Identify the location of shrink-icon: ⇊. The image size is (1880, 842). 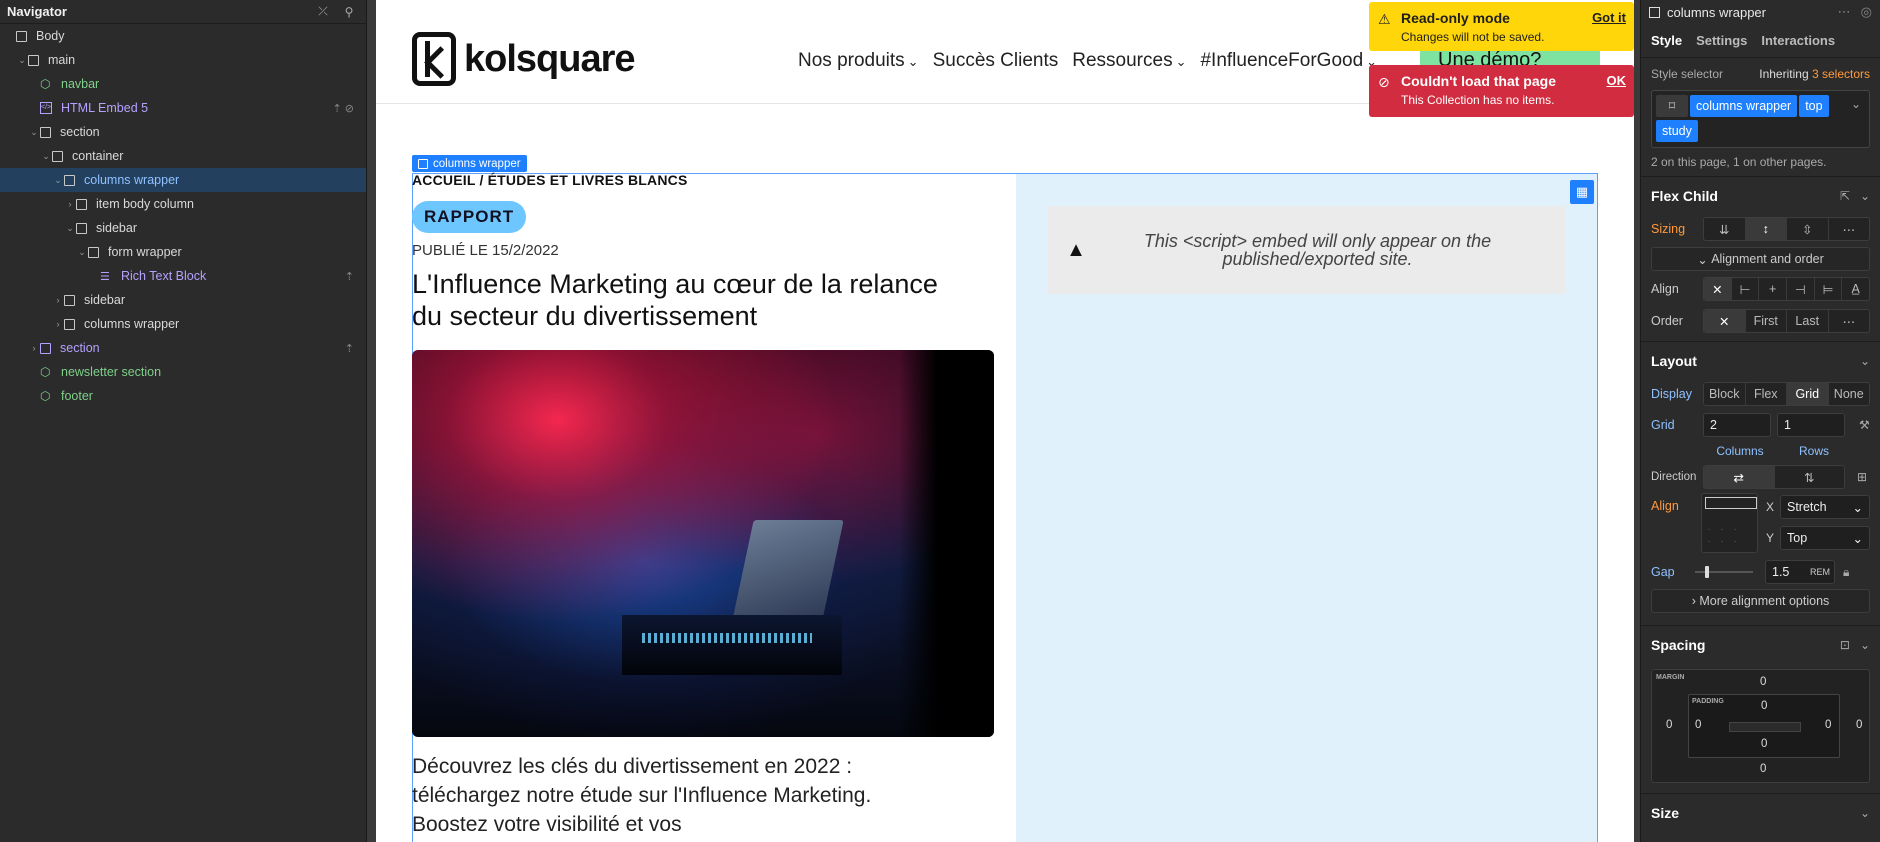
(1725, 229).